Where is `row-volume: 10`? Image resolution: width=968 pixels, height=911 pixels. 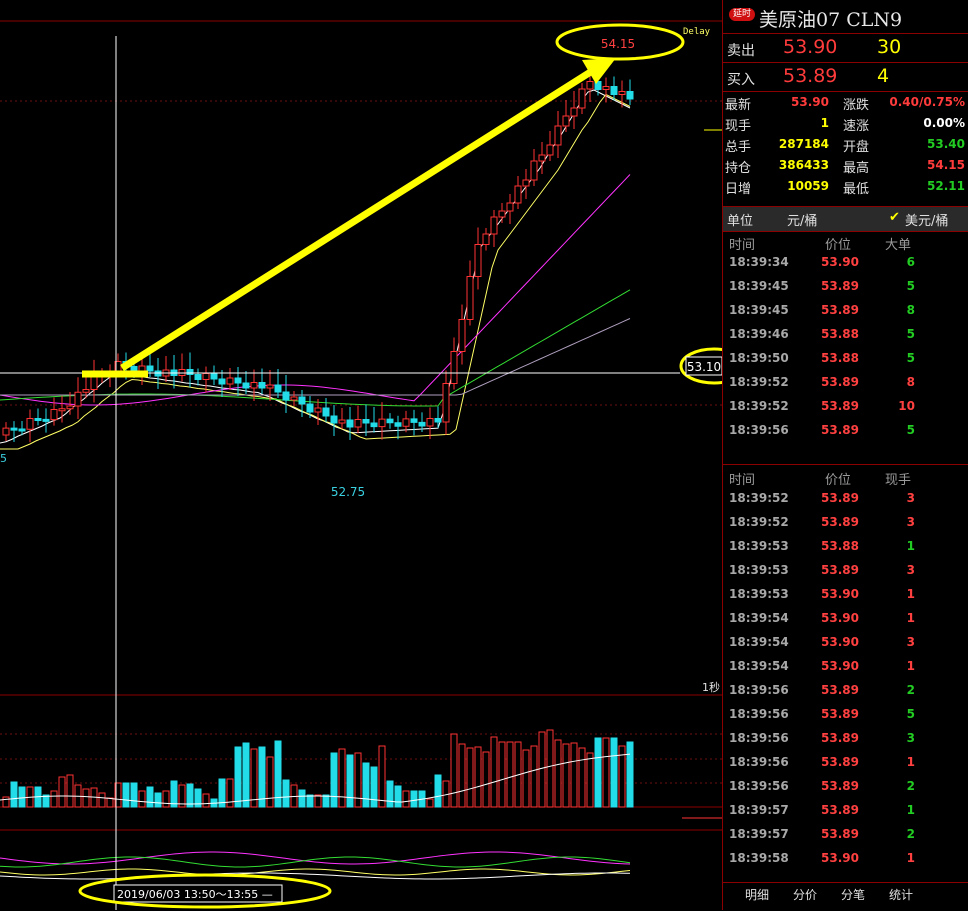
row-volume: 10 is located at coordinates (906, 406).